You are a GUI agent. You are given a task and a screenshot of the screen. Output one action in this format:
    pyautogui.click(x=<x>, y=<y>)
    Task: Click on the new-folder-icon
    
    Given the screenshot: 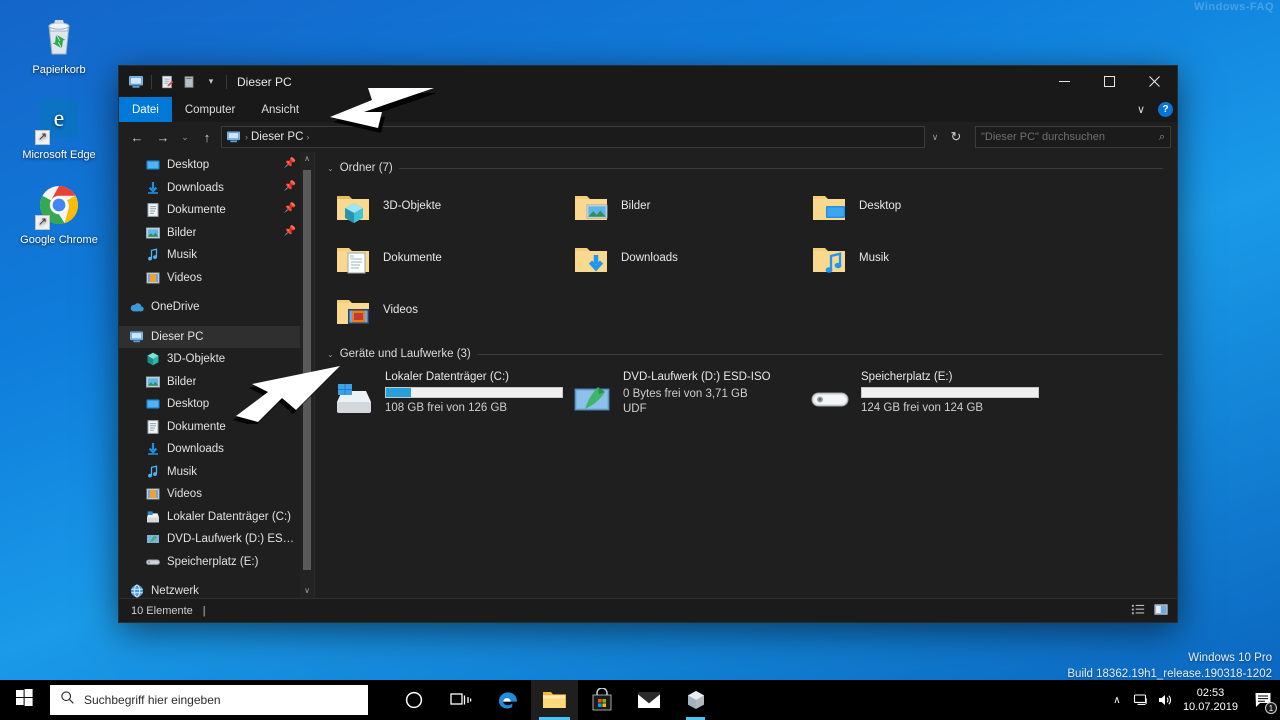 What is the action you would take?
    pyautogui.click(x=189, y=82)
    